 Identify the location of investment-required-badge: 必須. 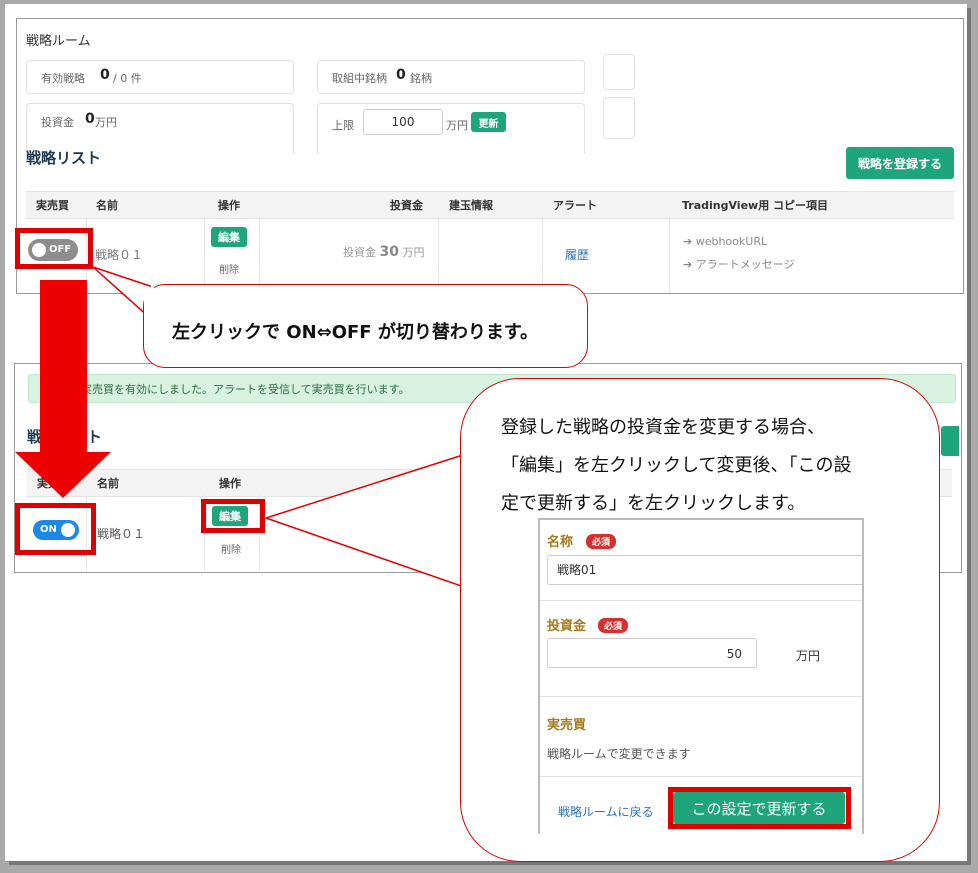
(613, 625).